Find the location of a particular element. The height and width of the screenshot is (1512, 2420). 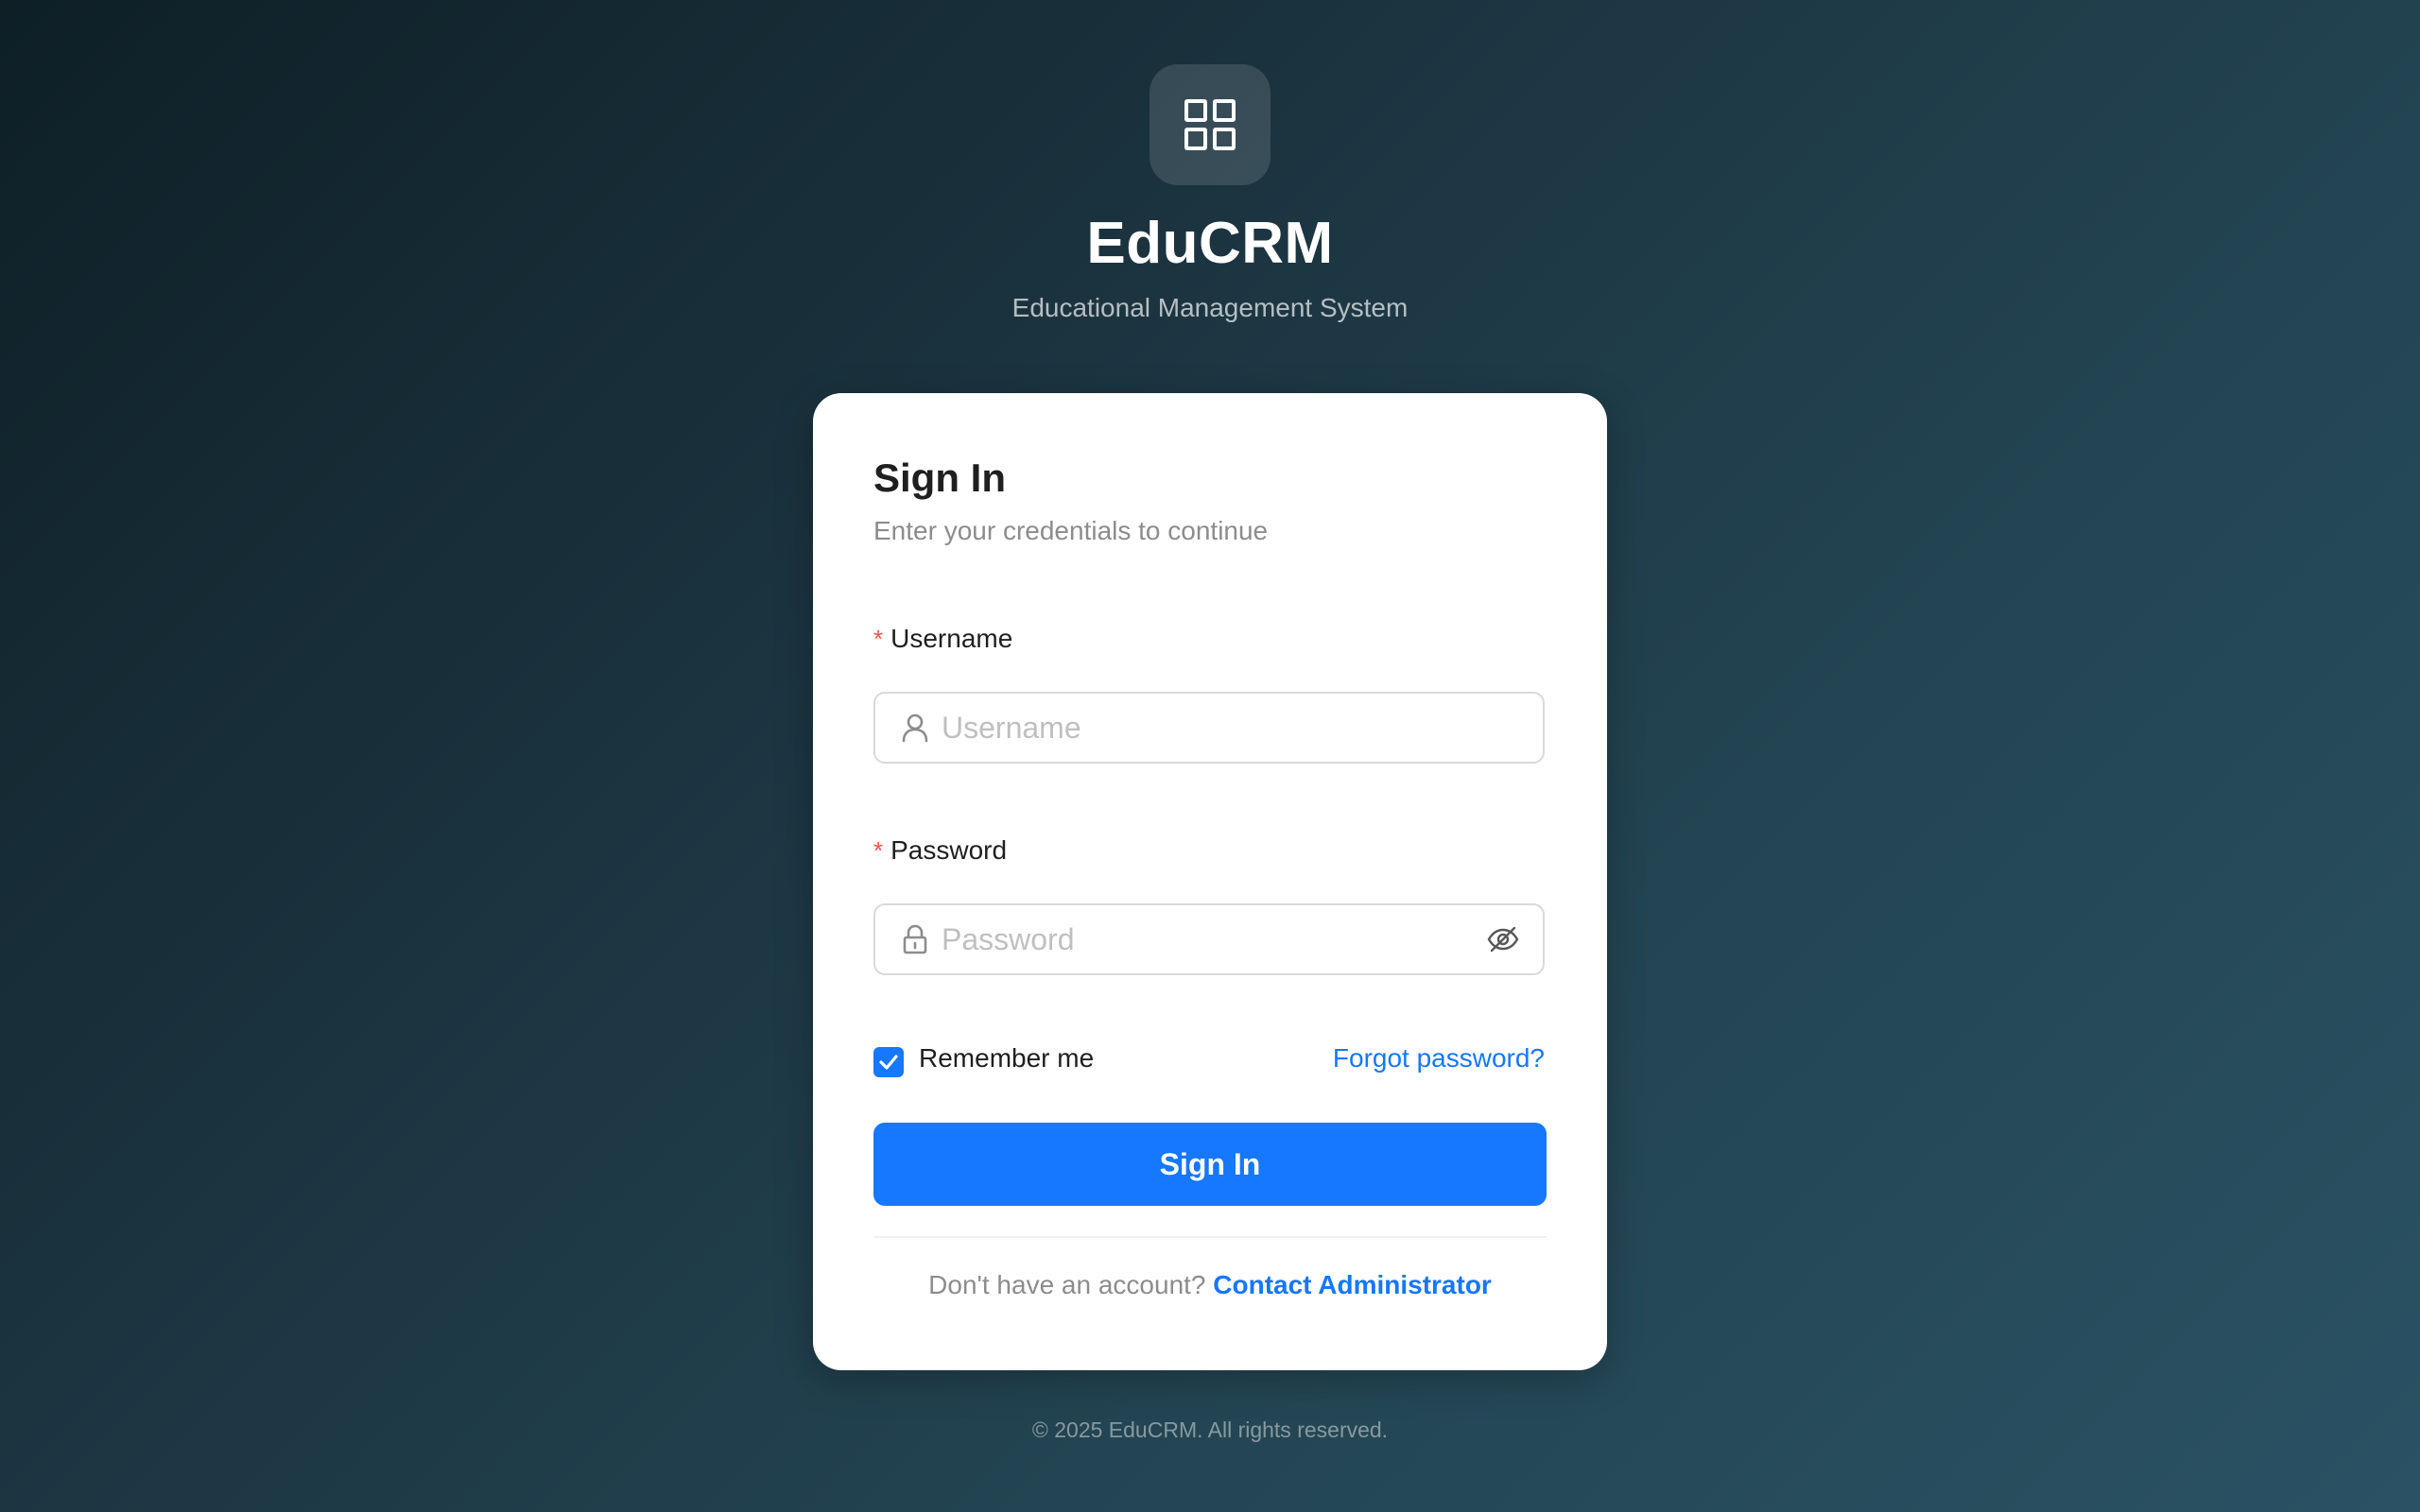

app-logo is located at coordinates (1210, 124).